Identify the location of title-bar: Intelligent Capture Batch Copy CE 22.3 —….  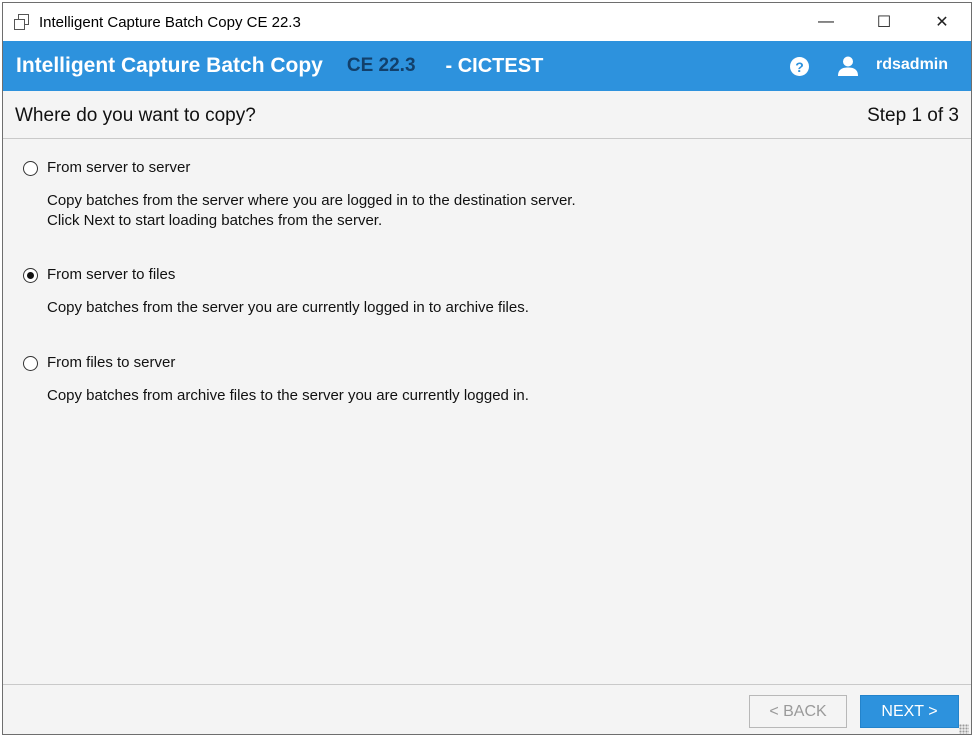
(487, 22).